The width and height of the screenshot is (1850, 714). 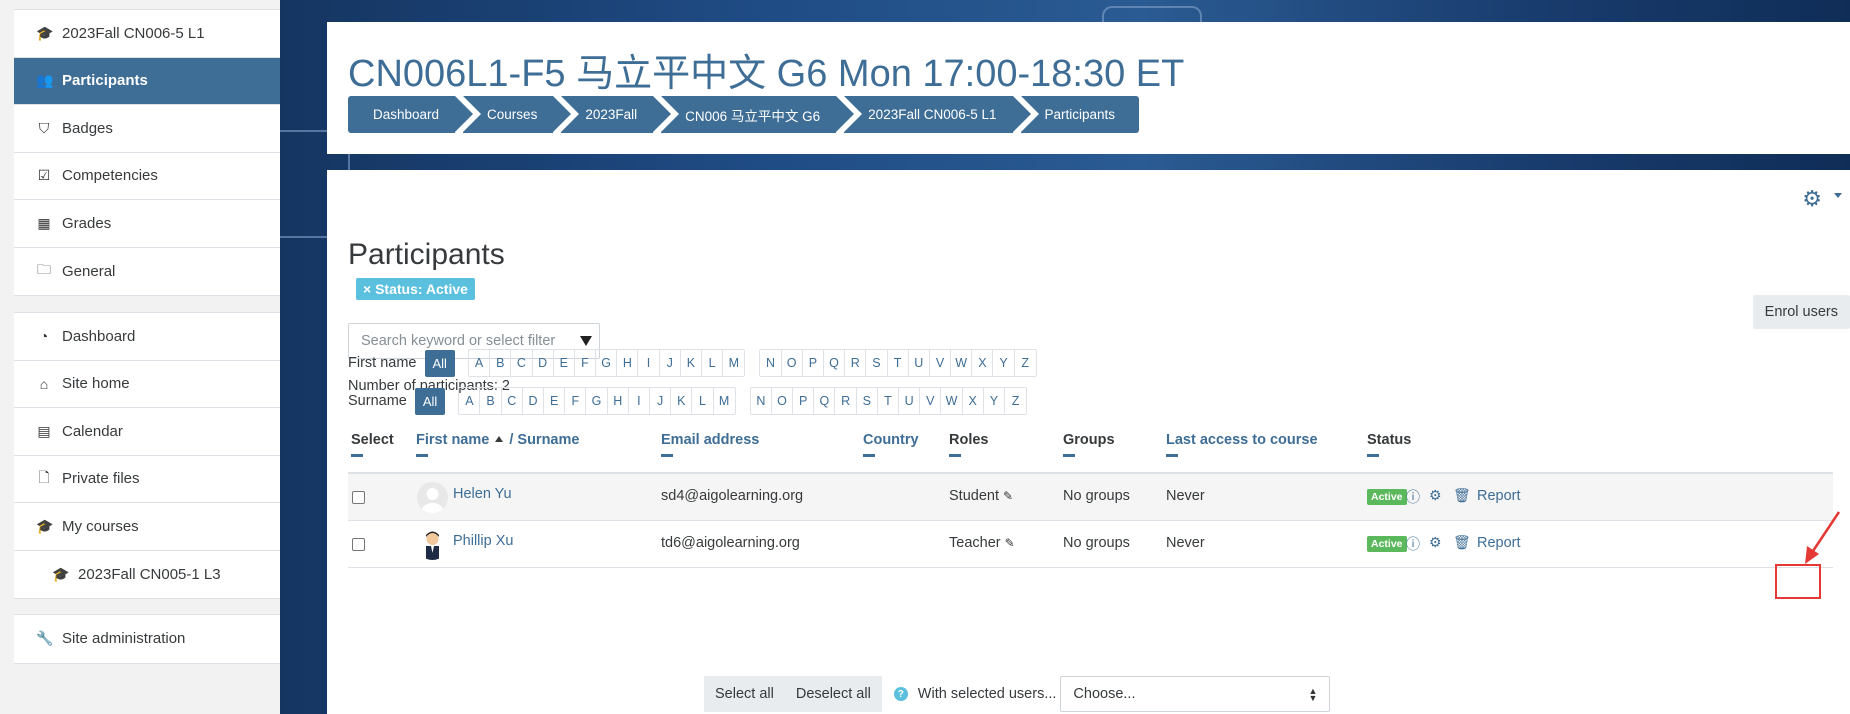 What do you see at coordinates (931, 401) in the screenshot?
I see `surname-letter-v: V` at bounding box center [931, 401].